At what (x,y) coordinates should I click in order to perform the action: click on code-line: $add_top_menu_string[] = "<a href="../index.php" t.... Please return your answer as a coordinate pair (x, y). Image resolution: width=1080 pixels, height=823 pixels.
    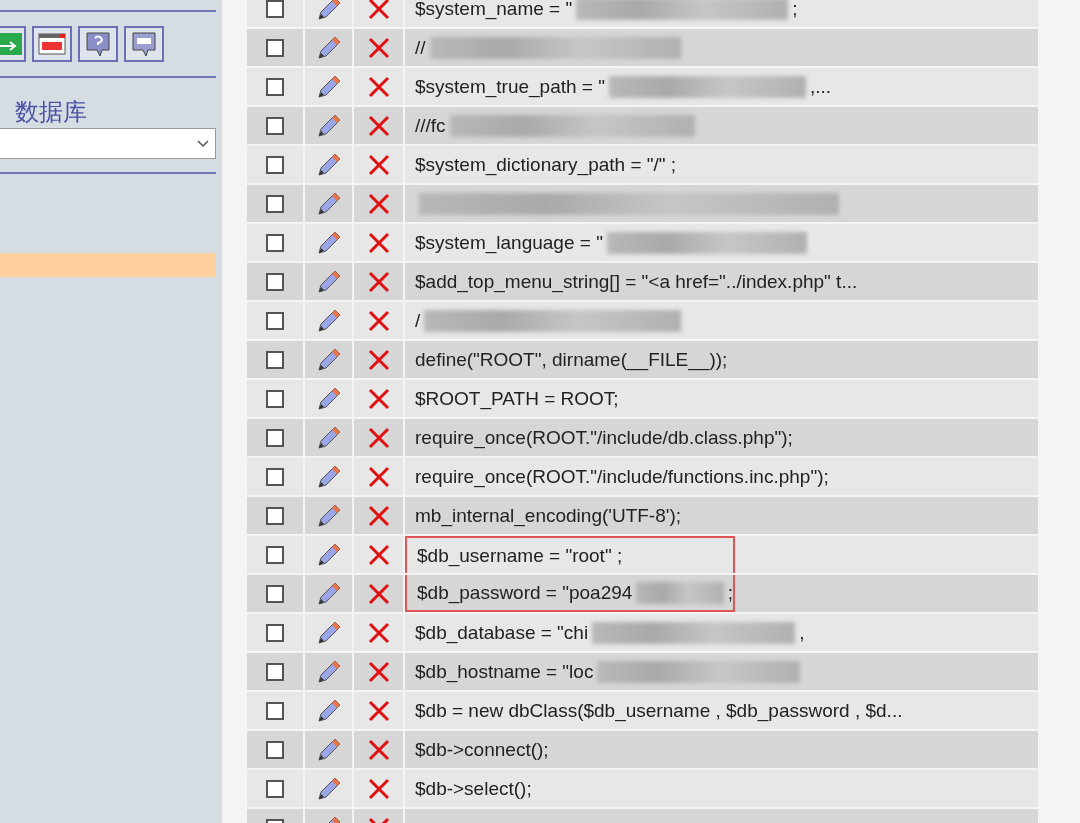
    Looking at the image, I should click on (636, 281).